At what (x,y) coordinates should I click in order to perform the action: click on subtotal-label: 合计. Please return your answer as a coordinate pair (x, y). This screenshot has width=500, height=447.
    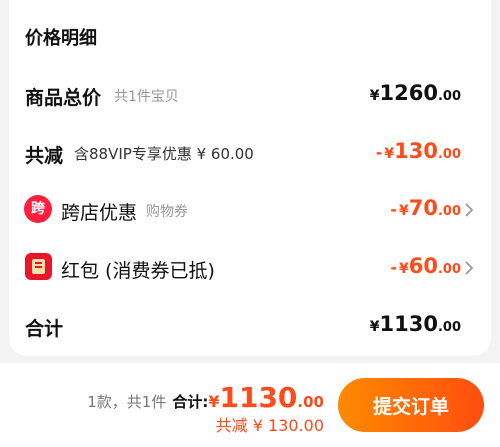
    Looking at the image, I should click on (44, 329).